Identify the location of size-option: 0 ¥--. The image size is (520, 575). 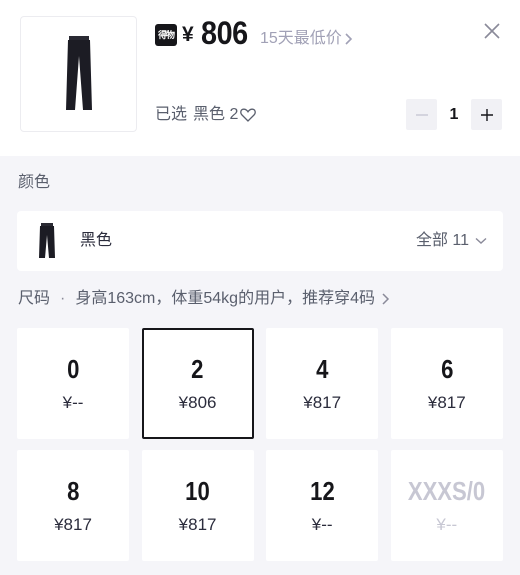
(73, 383).